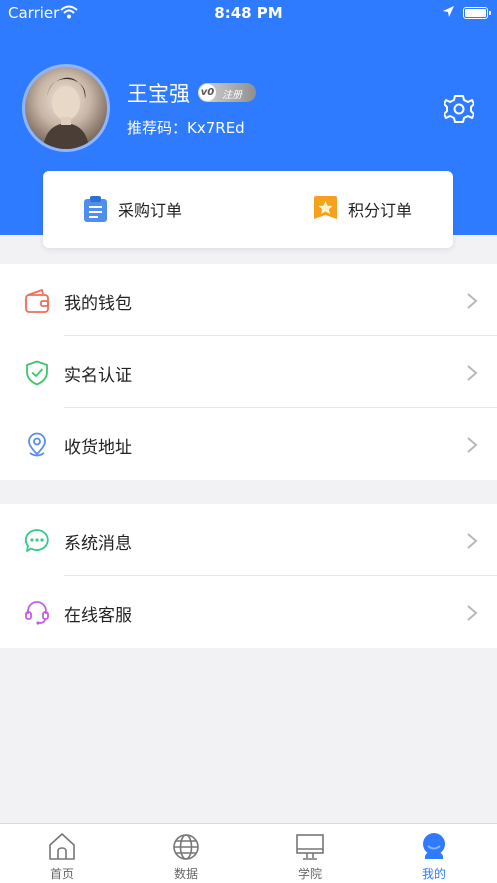 The image size is (497, 883). Describe the element at coordinates (62, 846) in the screenshot. I see `home-icon` at that location.